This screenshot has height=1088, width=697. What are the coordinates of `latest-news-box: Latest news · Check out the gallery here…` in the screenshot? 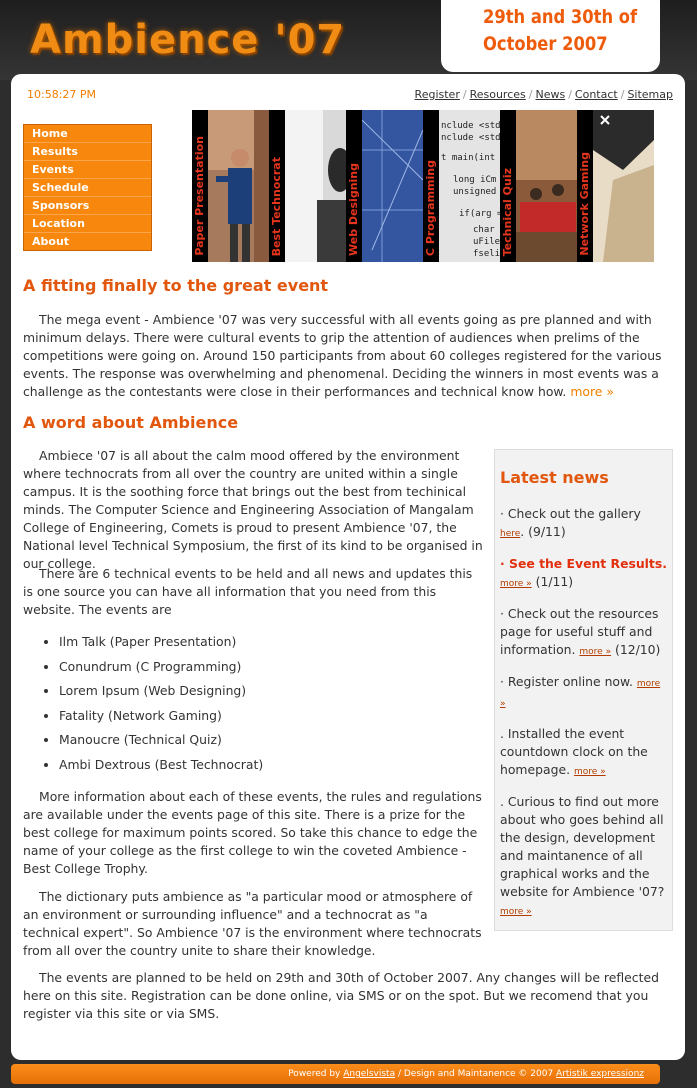 It's located at (583, 690).